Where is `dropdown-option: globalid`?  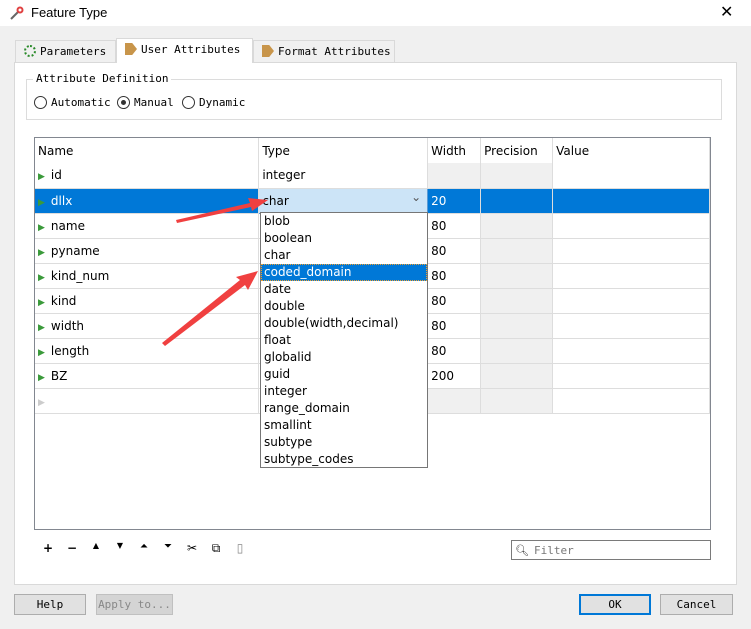 dropdown-option: globalid is located at coordinates (344, 357).